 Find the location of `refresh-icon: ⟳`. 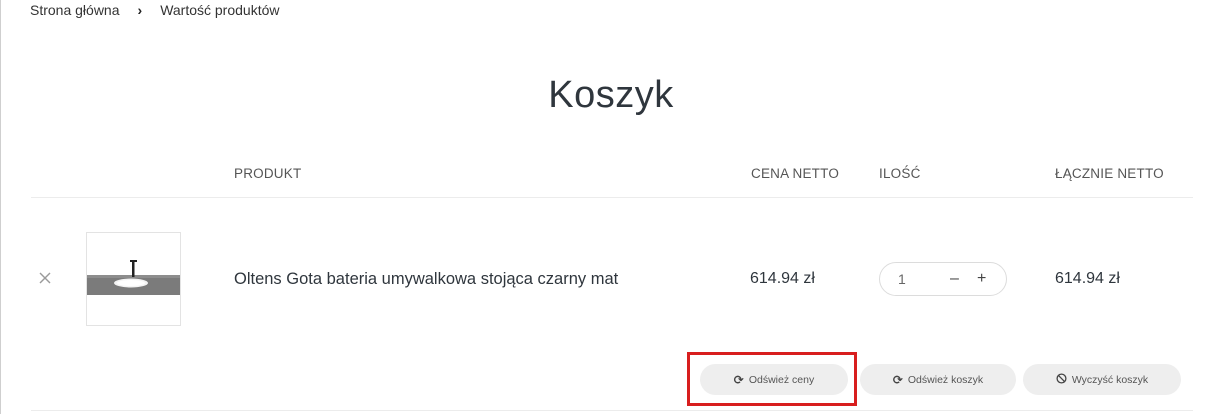

refresh-icon: ⟳ is located at coordinates (897, 379).